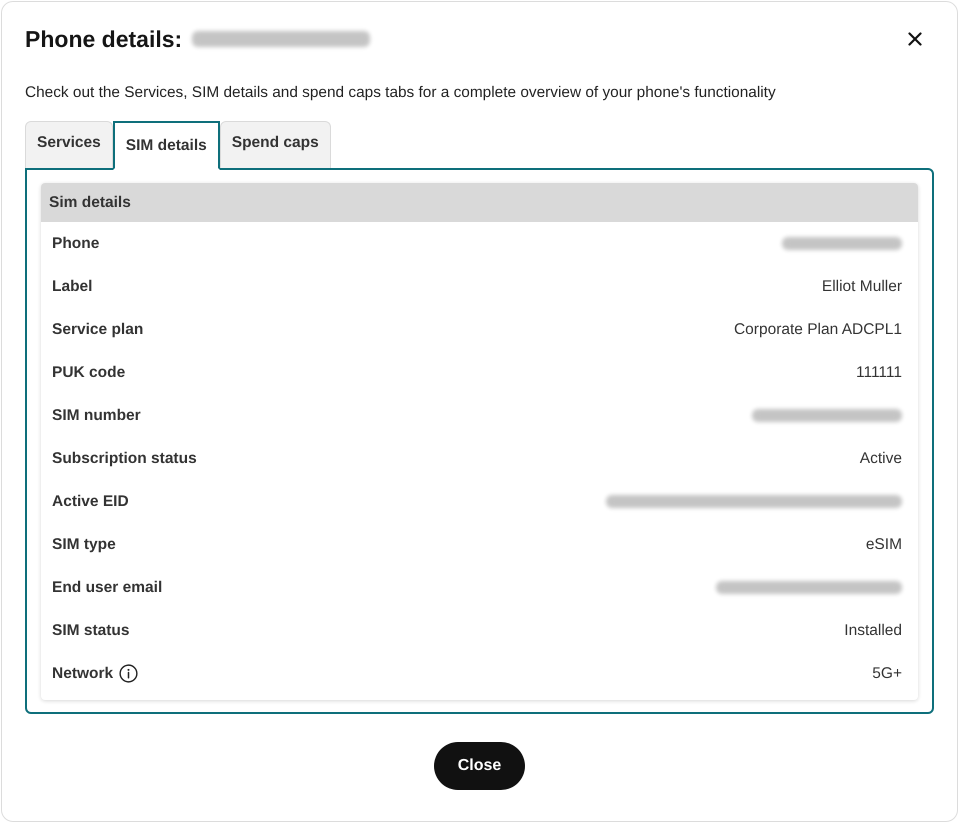 The height and width of the screenshot is (823, 959). Describe the element at coordinates (89, 373) in the screenshot. I see `field-label: PUK code` at that location.